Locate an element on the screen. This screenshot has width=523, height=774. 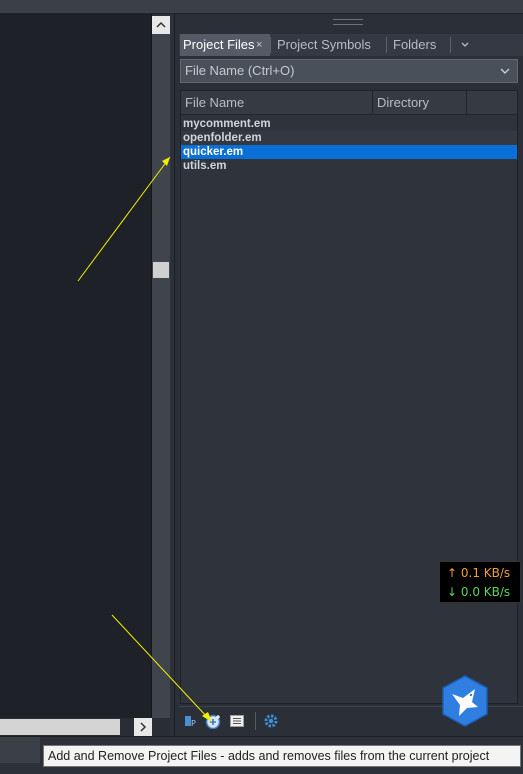
vertical-scroll-track is located at coordinates (161, 376).